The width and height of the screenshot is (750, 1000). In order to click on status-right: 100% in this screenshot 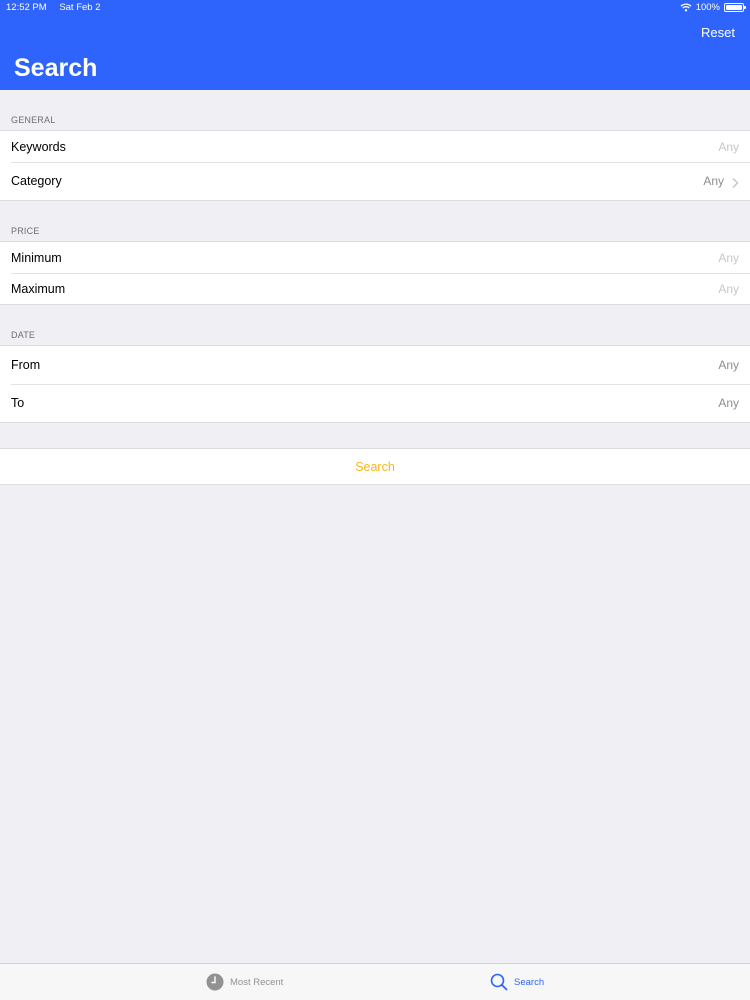, I will do `click(713, 7)`.